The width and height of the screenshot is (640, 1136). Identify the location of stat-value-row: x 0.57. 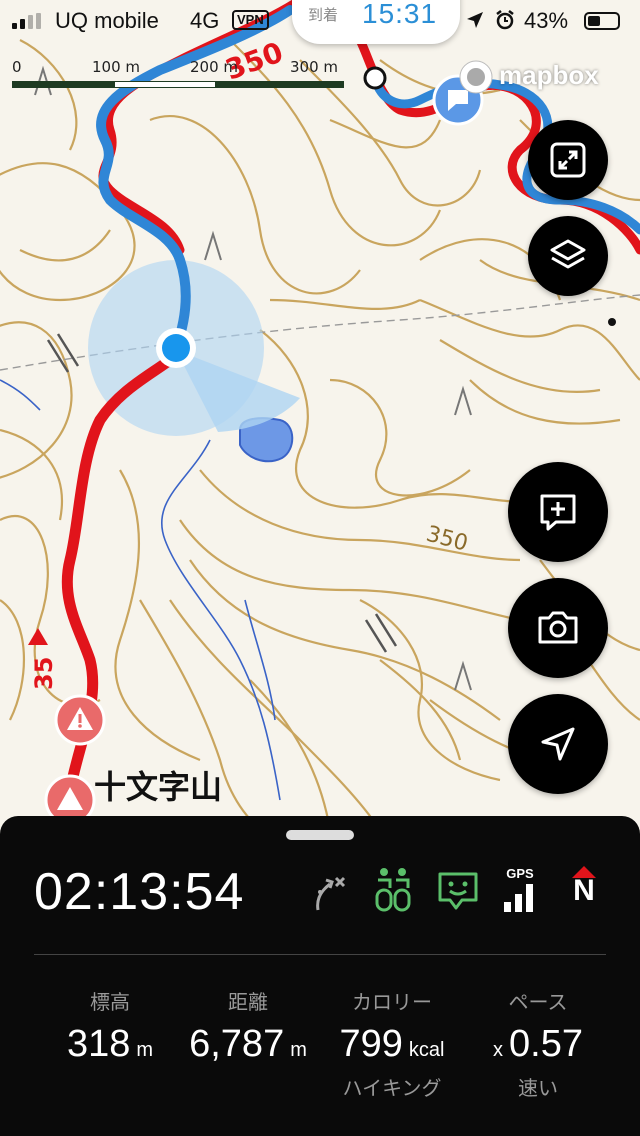
(538, 1044).